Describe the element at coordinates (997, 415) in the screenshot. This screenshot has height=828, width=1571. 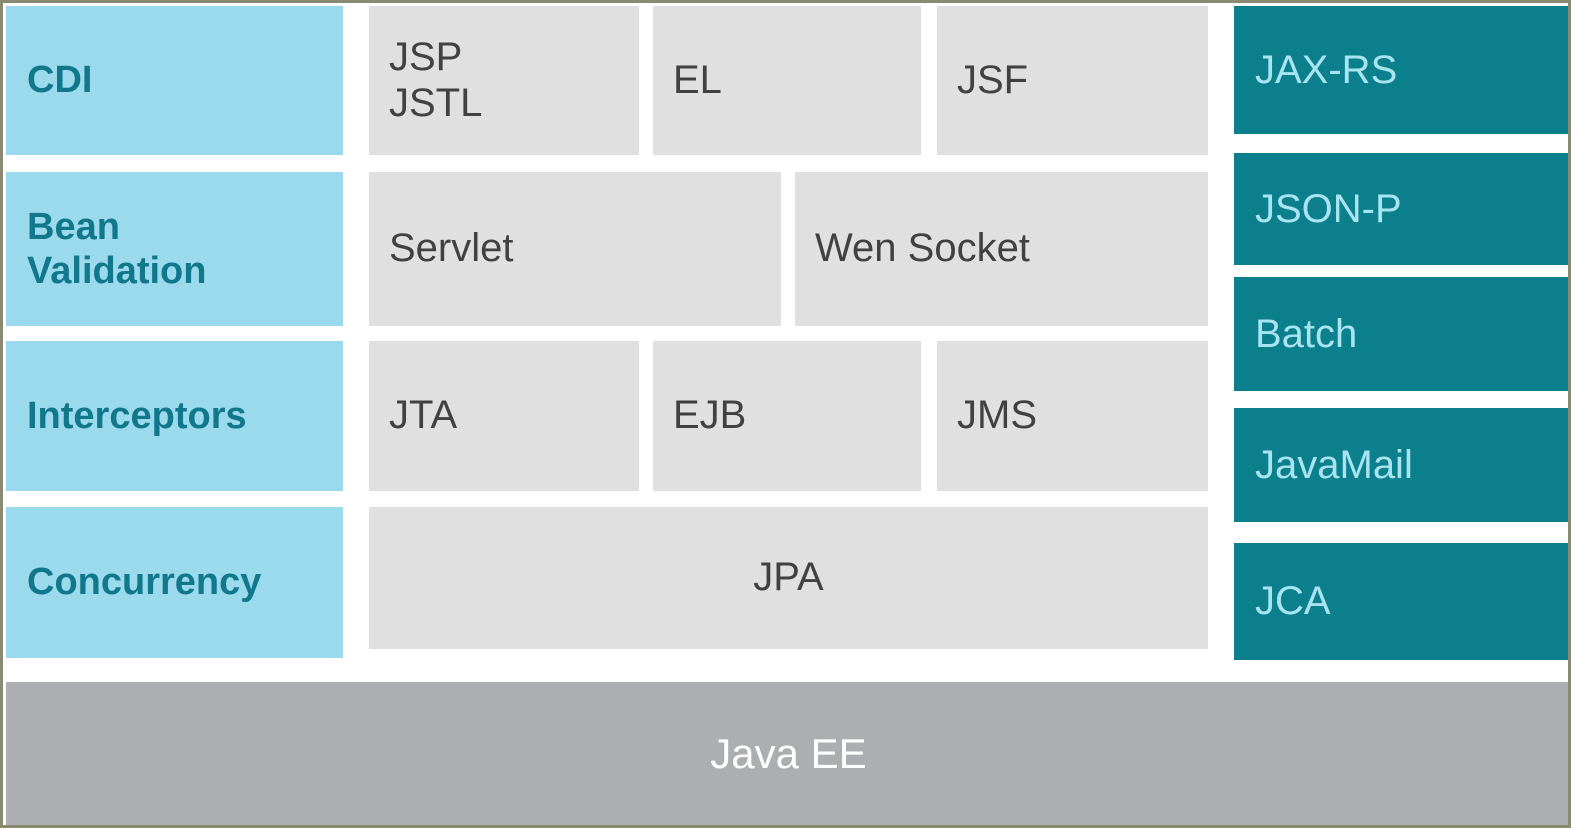
I see `block-jms-label: JMS` at that location.